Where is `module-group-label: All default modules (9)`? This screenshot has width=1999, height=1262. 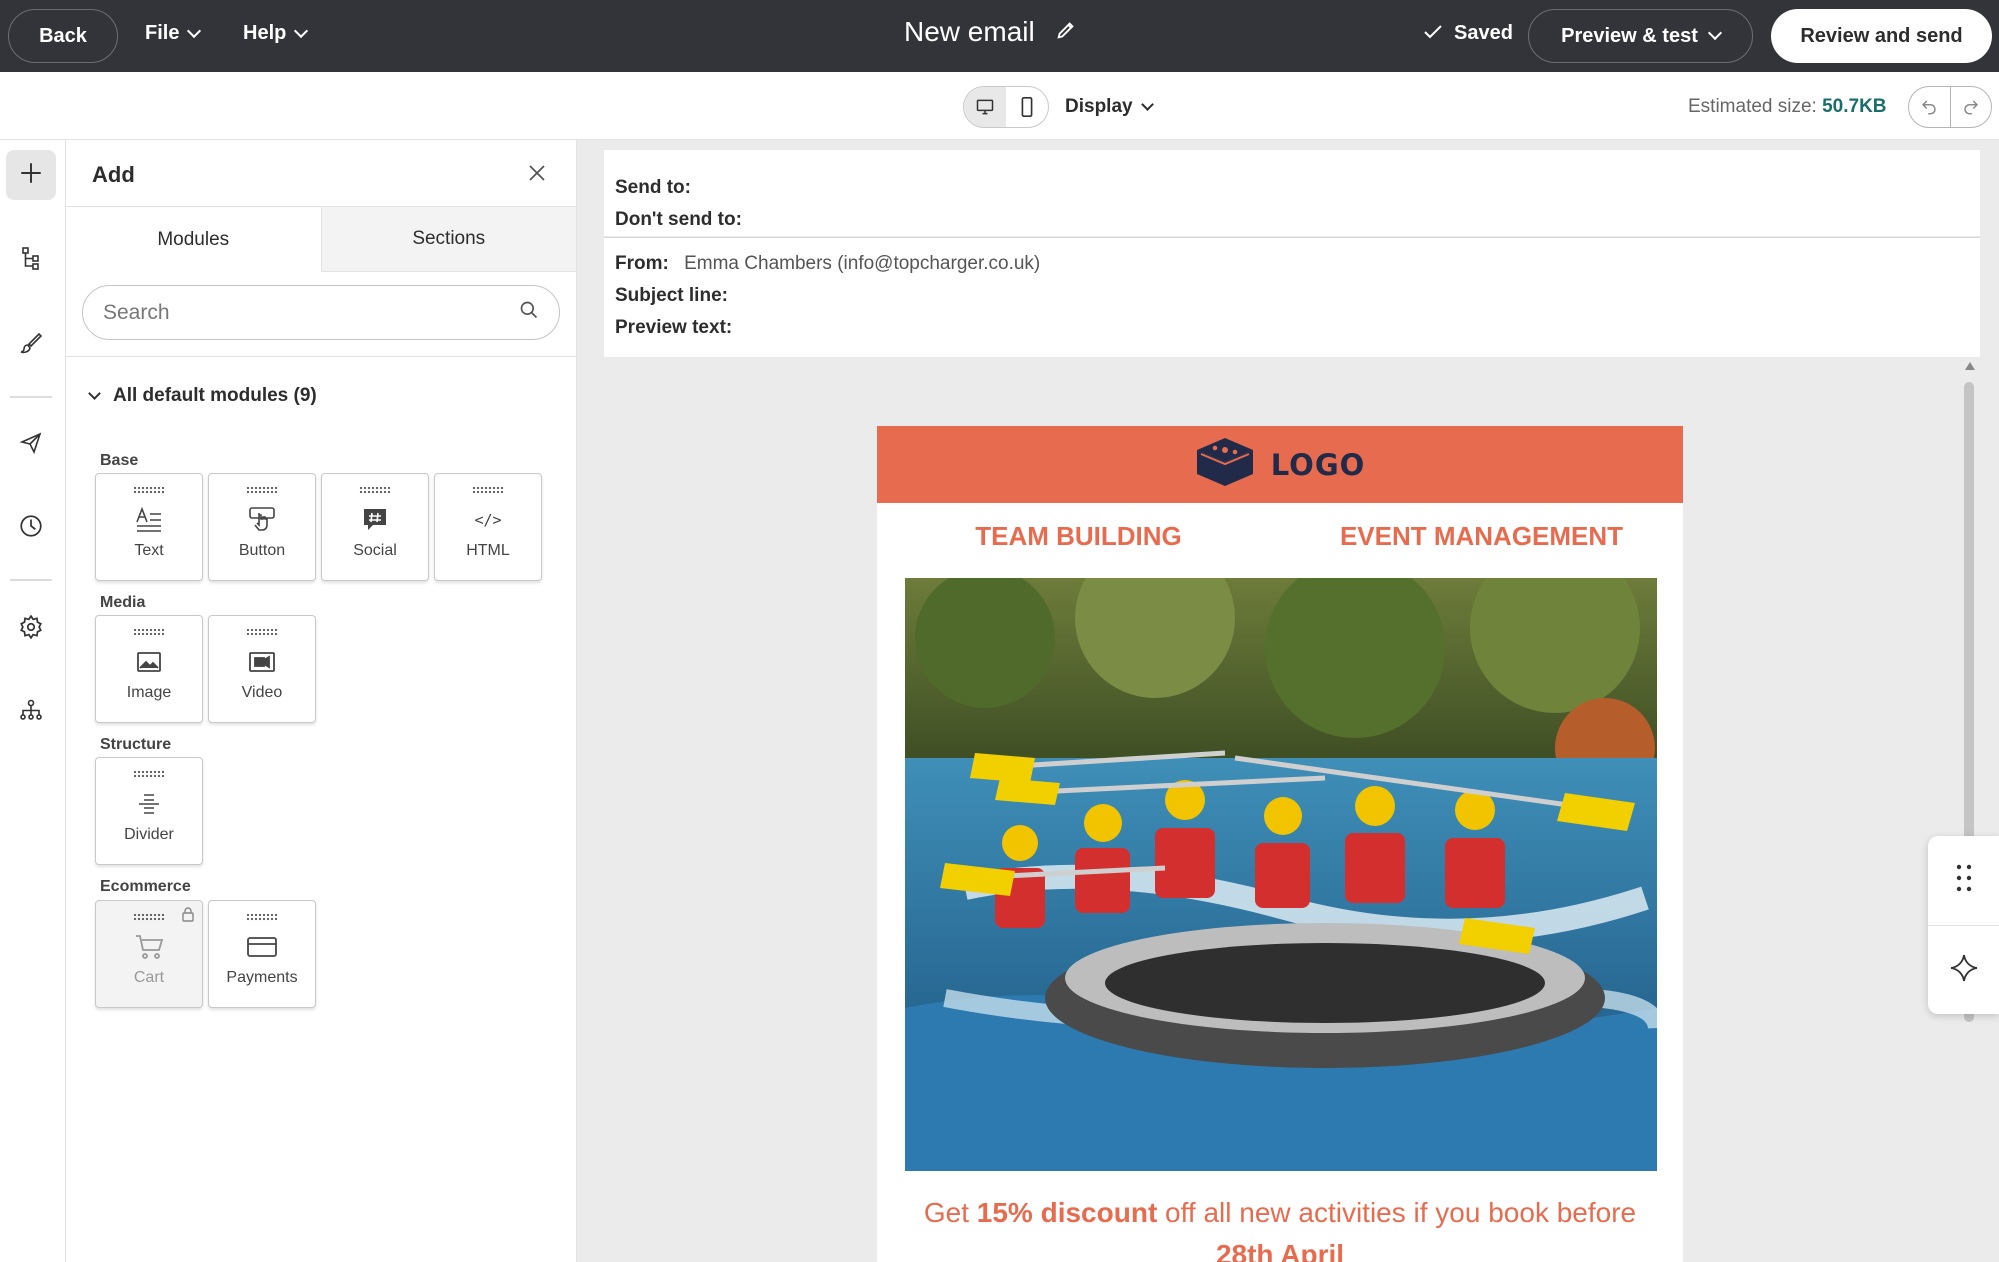
module-group-label: All default modules (9) is located at coordinates (215, 395).